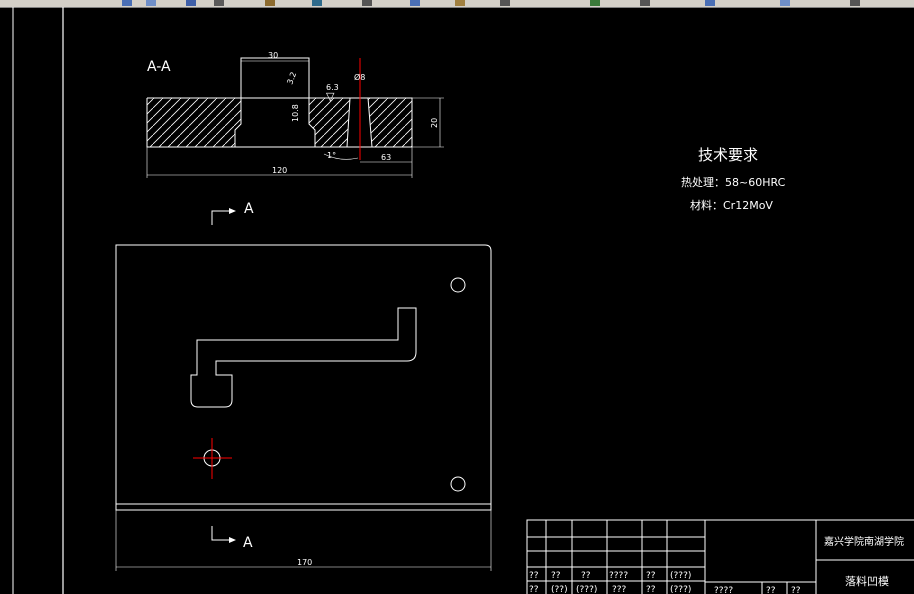  I want to click on tb-r2-c3: (???), so click(586, 589).